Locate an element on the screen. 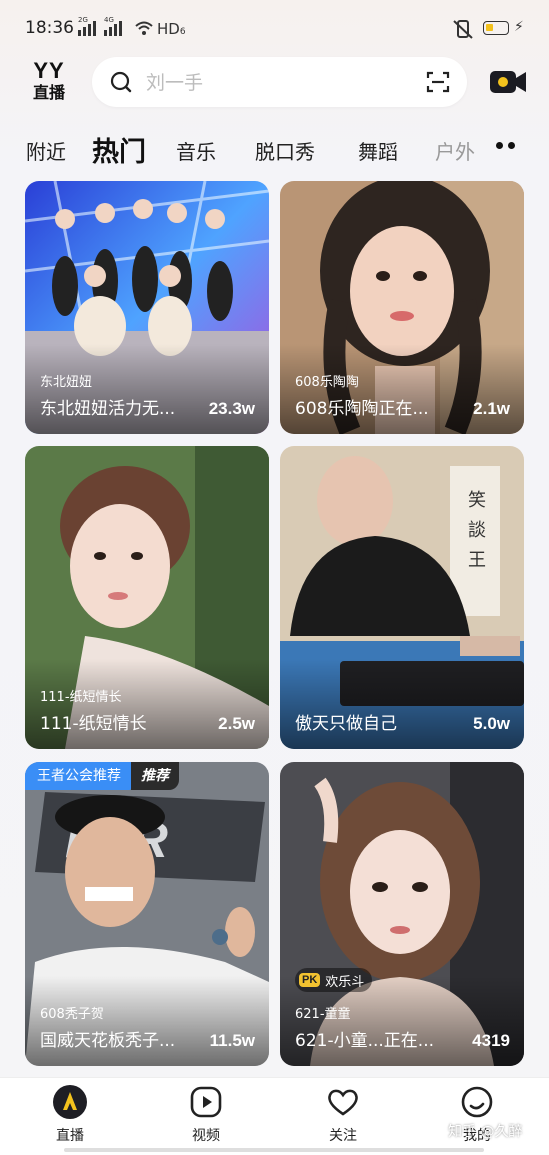 The width and height of the screenshot is (549, 1155). signal-icon-sim2: 4G is located at coordinates (113, 26).